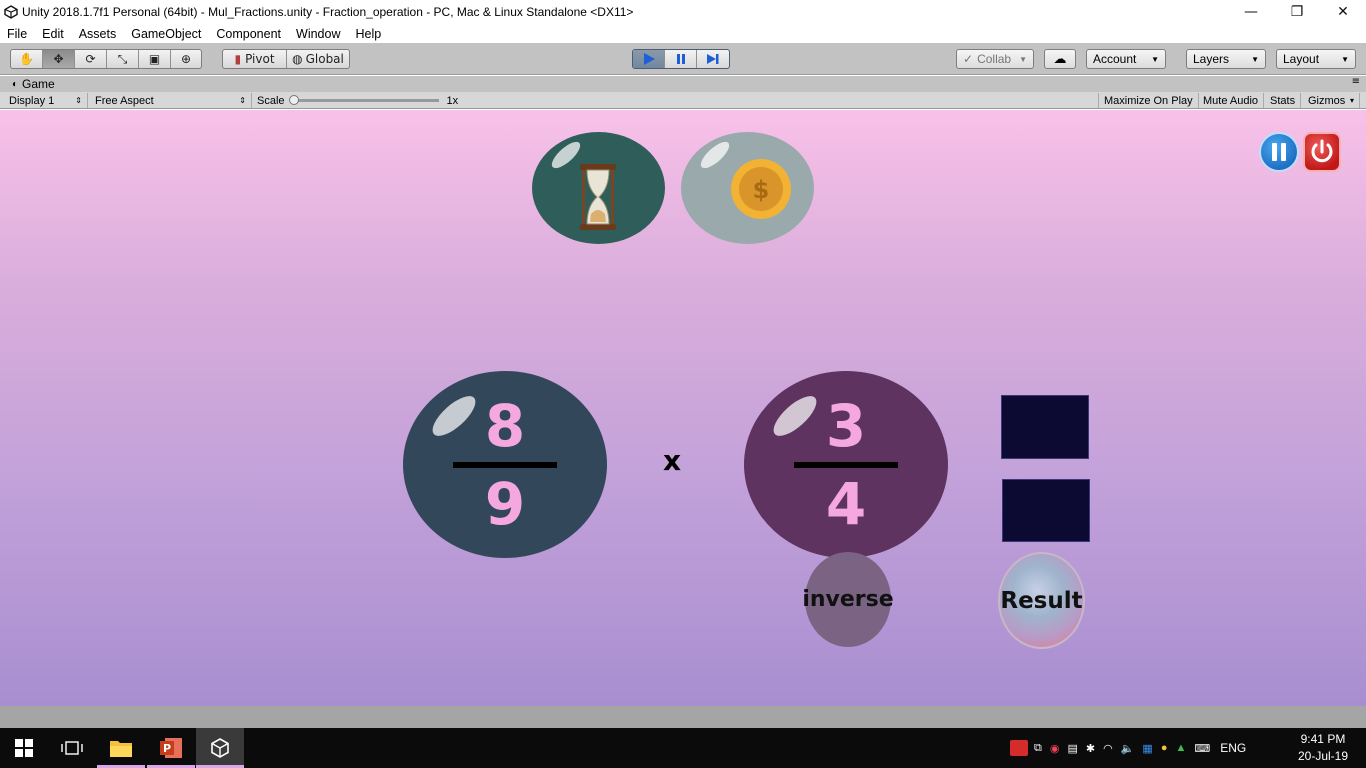 The width and height of the screenshot is (1366, 768). I want to click on fraction-two: 3 4, so click(846, 464).